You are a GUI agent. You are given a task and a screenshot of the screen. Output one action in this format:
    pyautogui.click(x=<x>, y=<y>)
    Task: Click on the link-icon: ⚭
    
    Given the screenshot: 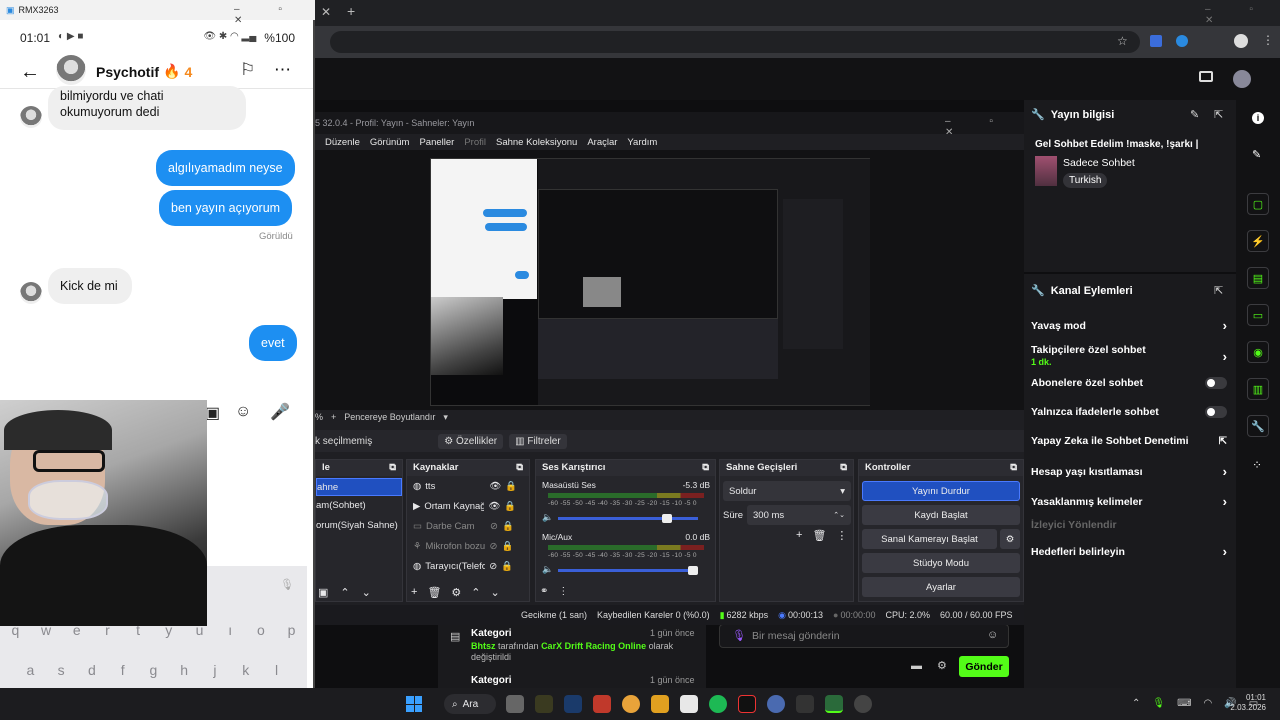 What is the action you would take?
    pyautogui.click(x=544, y=591)
    